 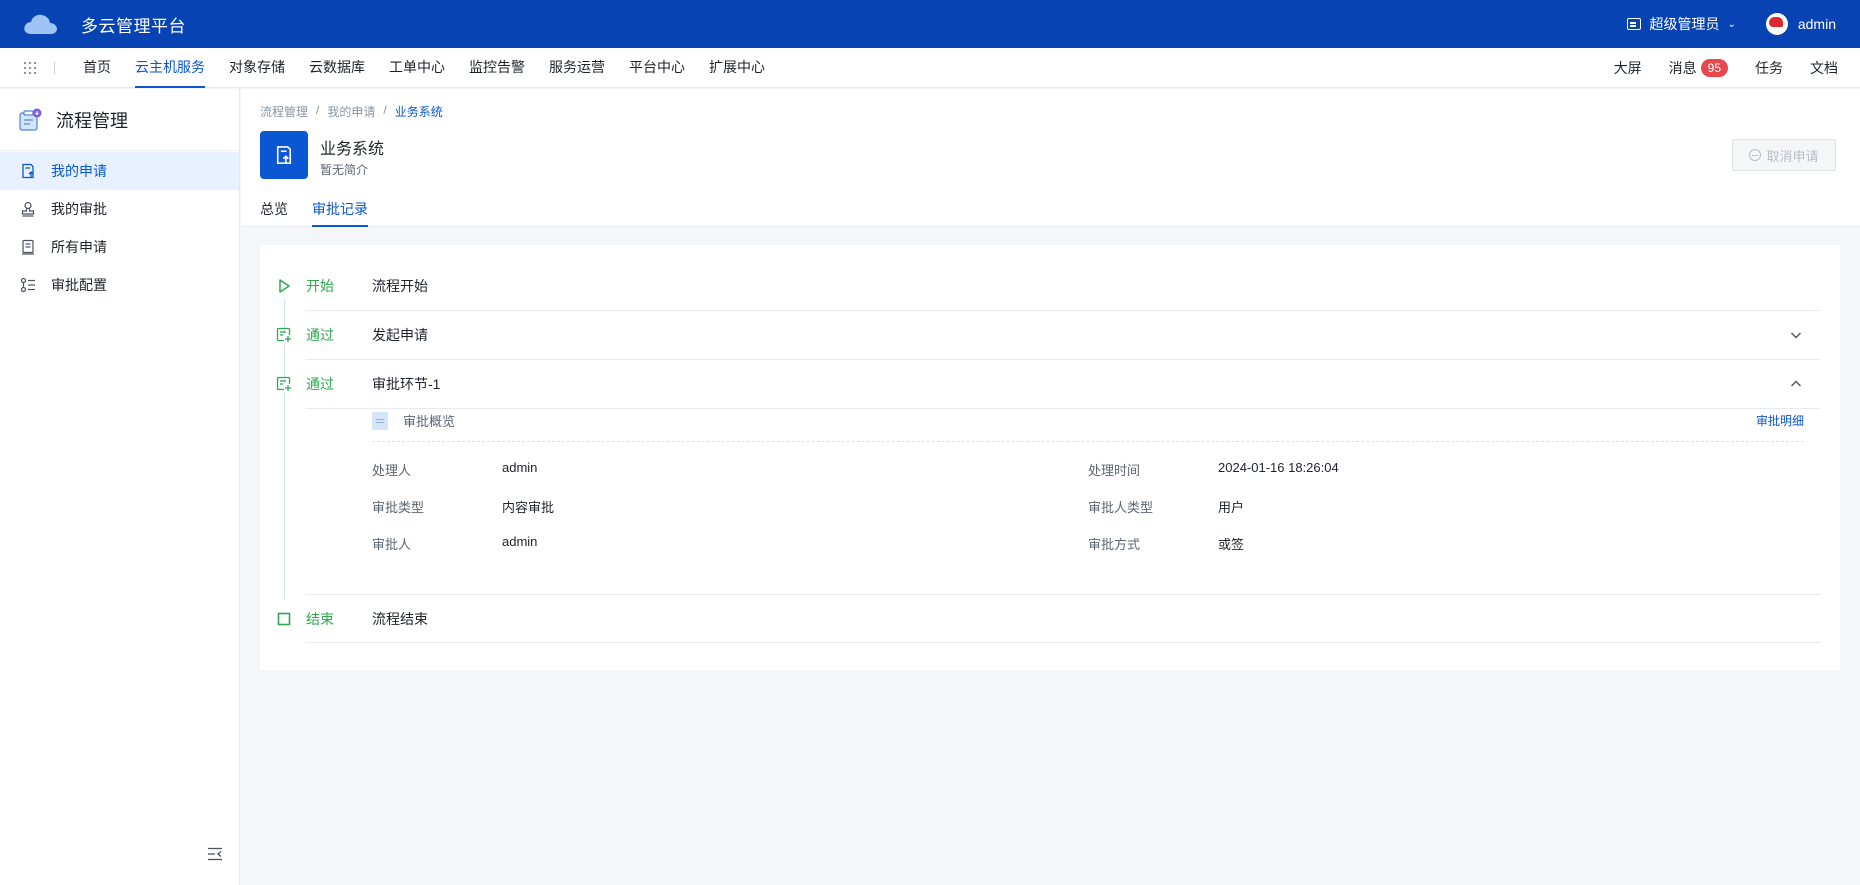 What do you see at coordinates (40, 24) in the screenshot?
I see `cloud-logo-icon` at bounding box center [40, 24].